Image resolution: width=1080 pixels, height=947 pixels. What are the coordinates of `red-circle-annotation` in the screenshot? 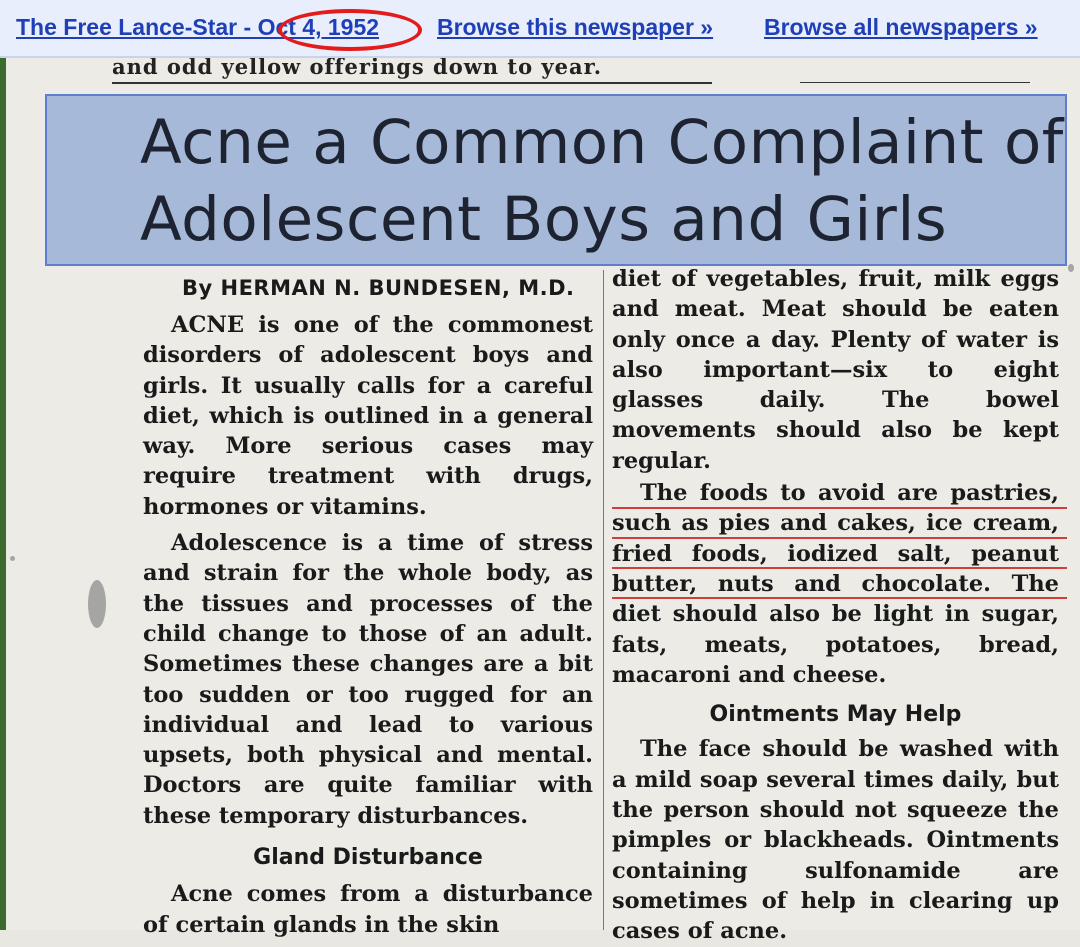 It's located at (350, 30).